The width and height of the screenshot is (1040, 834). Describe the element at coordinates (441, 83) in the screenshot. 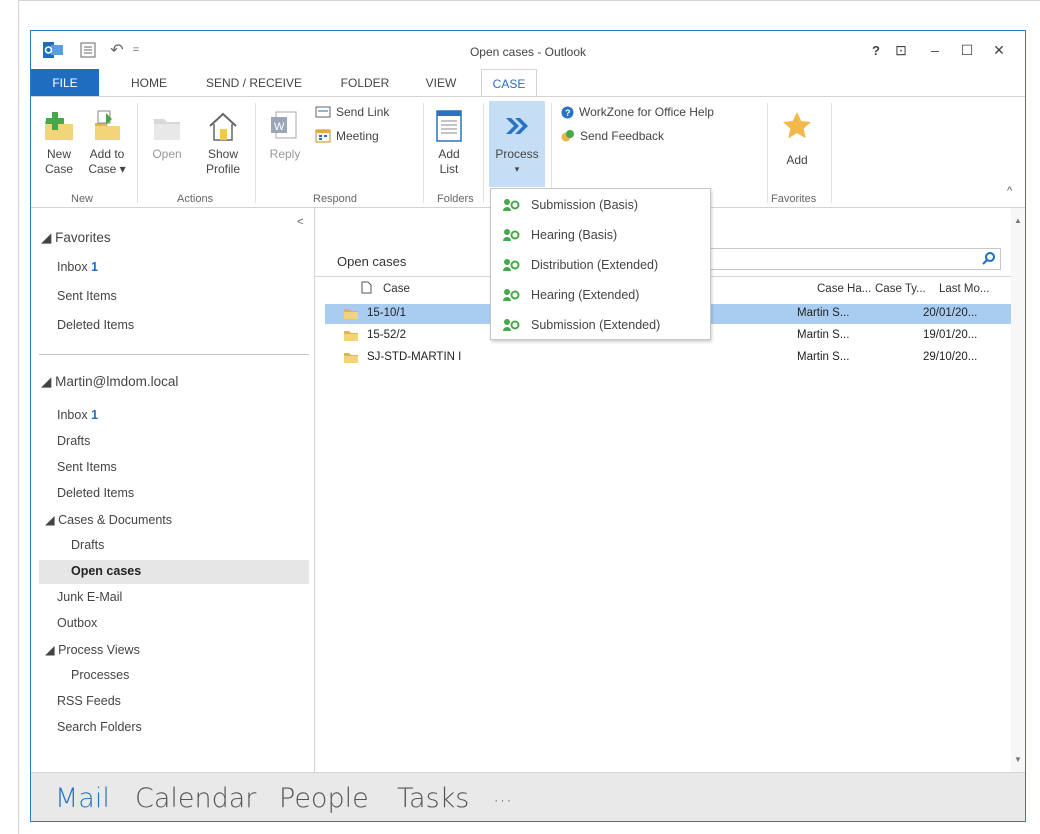

I see `tab-view: VIEW` at that location.